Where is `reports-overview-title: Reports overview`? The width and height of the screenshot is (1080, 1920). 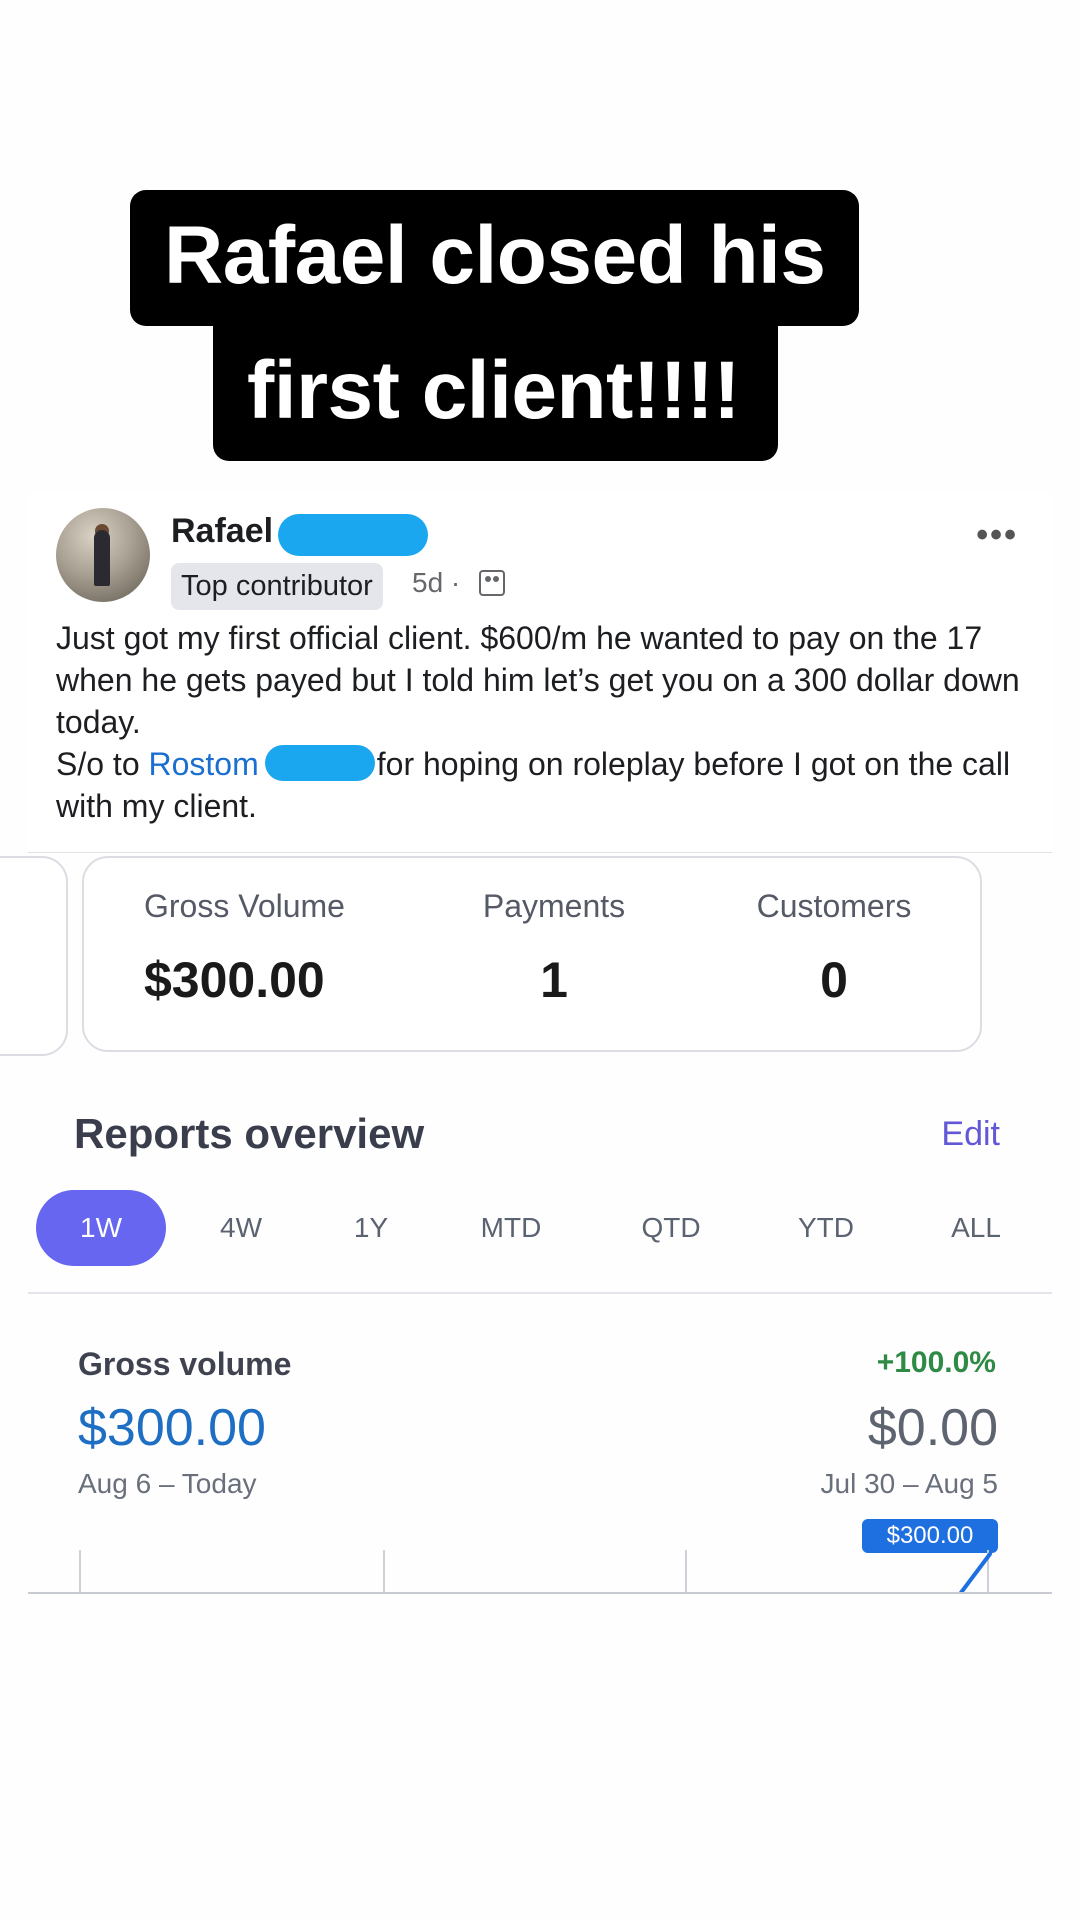 reports-overview-title: Reports overview is located at coordinates (249, 1133).